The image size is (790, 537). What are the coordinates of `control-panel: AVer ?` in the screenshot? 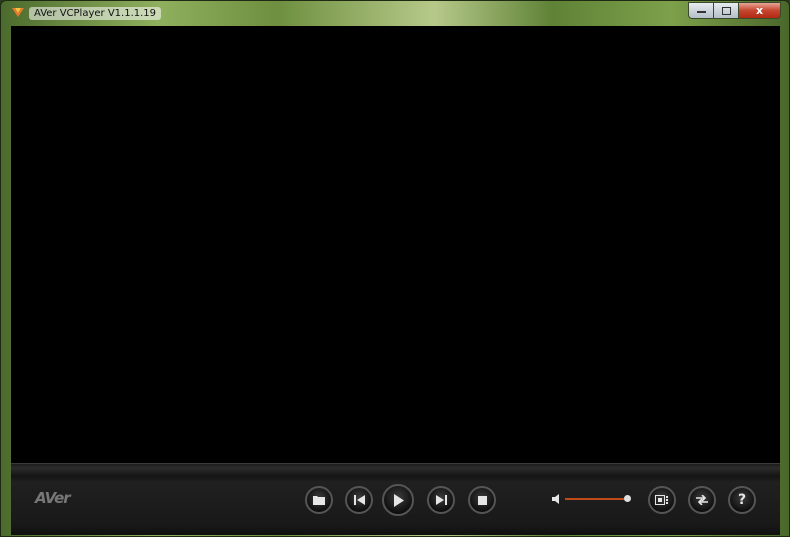 It's located at (395, 499).